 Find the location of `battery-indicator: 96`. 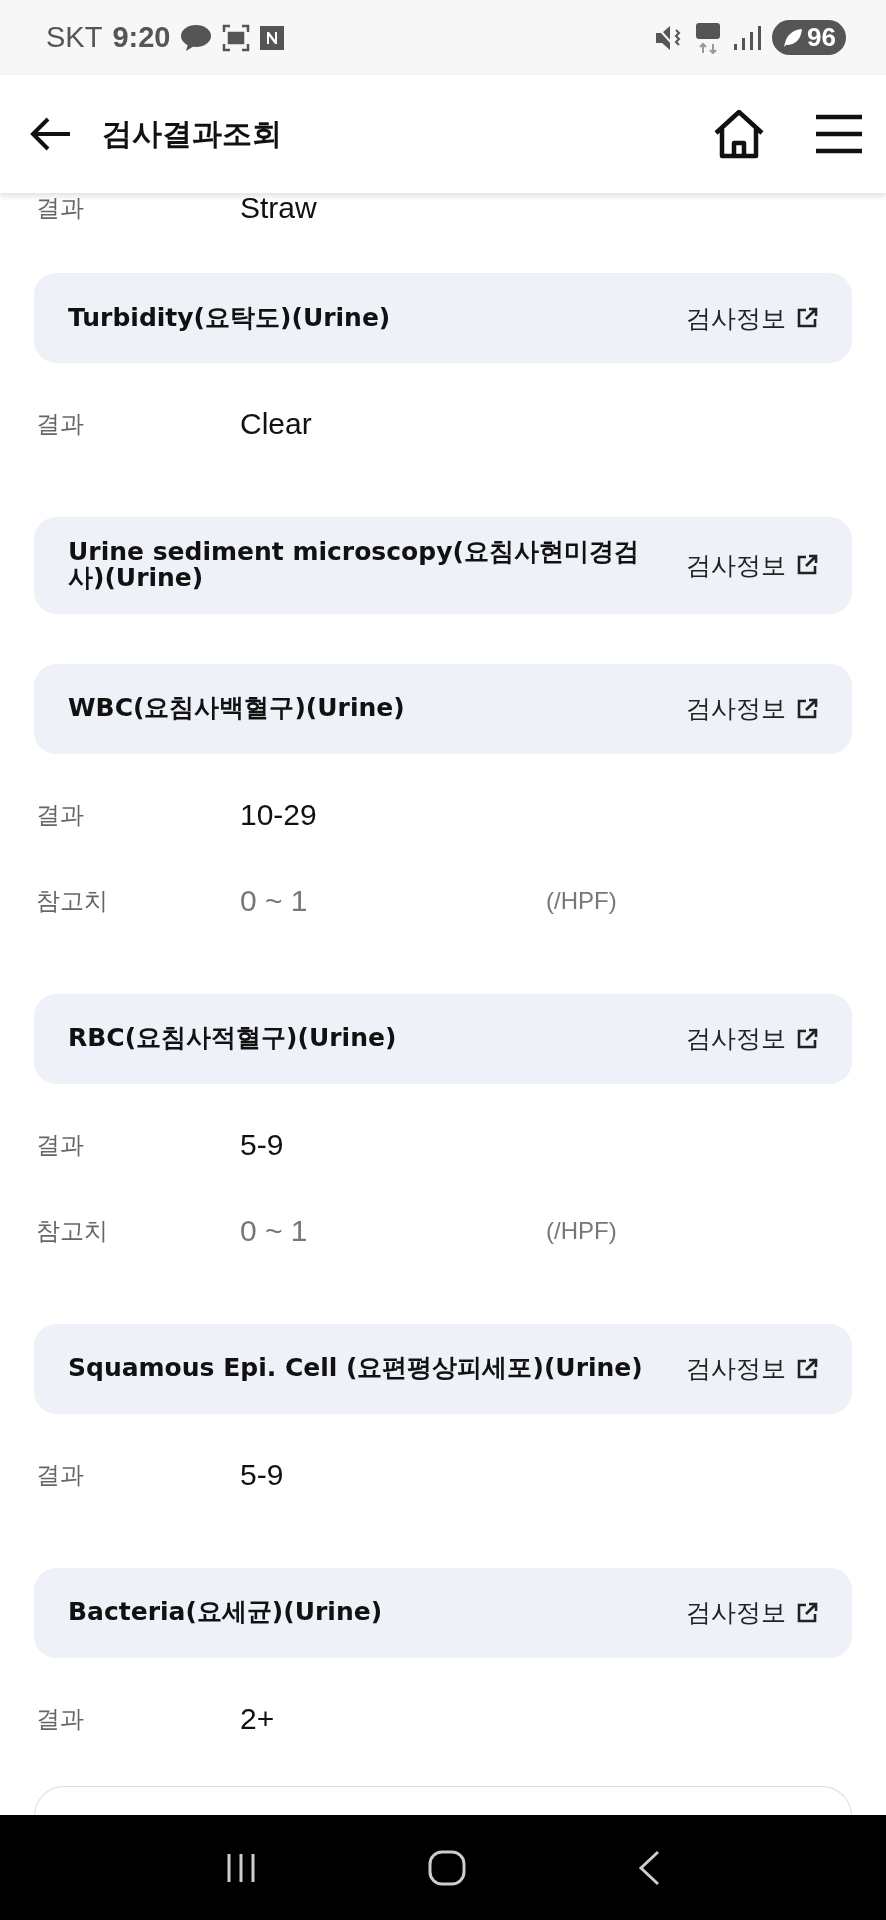

battery-indicator: 96 is located at coordinates (809, 37).